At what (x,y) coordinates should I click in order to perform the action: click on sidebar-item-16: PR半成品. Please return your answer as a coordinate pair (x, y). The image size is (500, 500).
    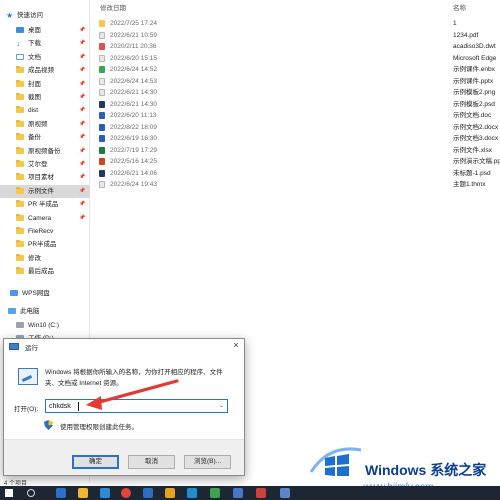
    Looking at the image, I should click on (45, 244).